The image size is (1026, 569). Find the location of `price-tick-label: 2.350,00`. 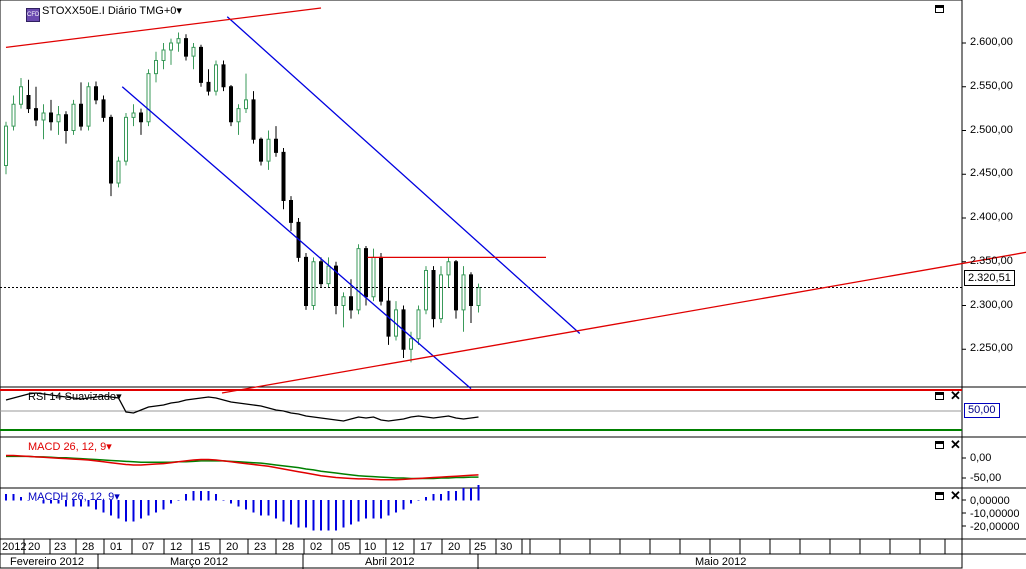

price-tick-label: 2.350,00 is located at coordinates (991, 260).